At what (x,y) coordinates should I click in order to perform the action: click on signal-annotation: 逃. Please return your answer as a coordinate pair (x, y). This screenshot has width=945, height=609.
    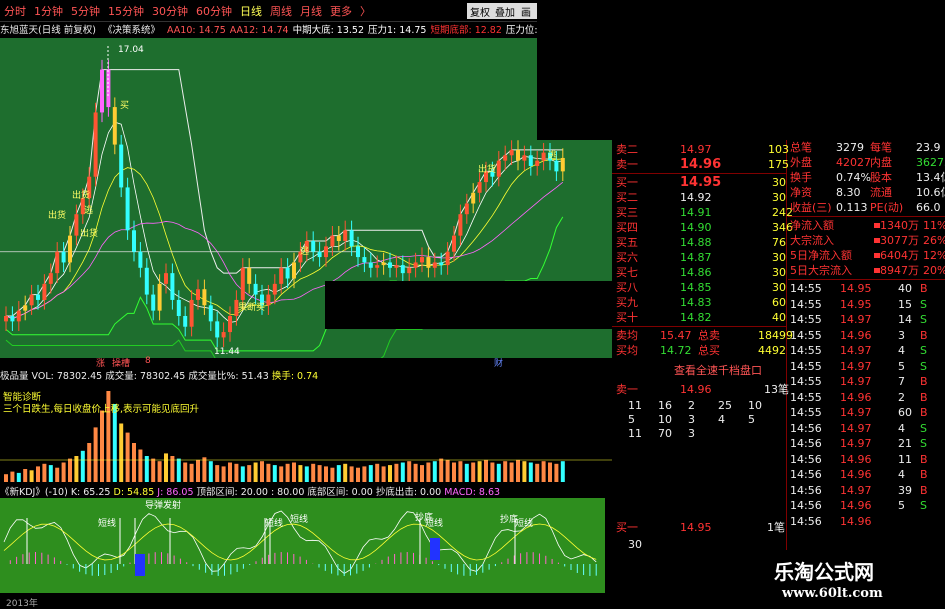
    Looking at the image, I should click on (304, 251).